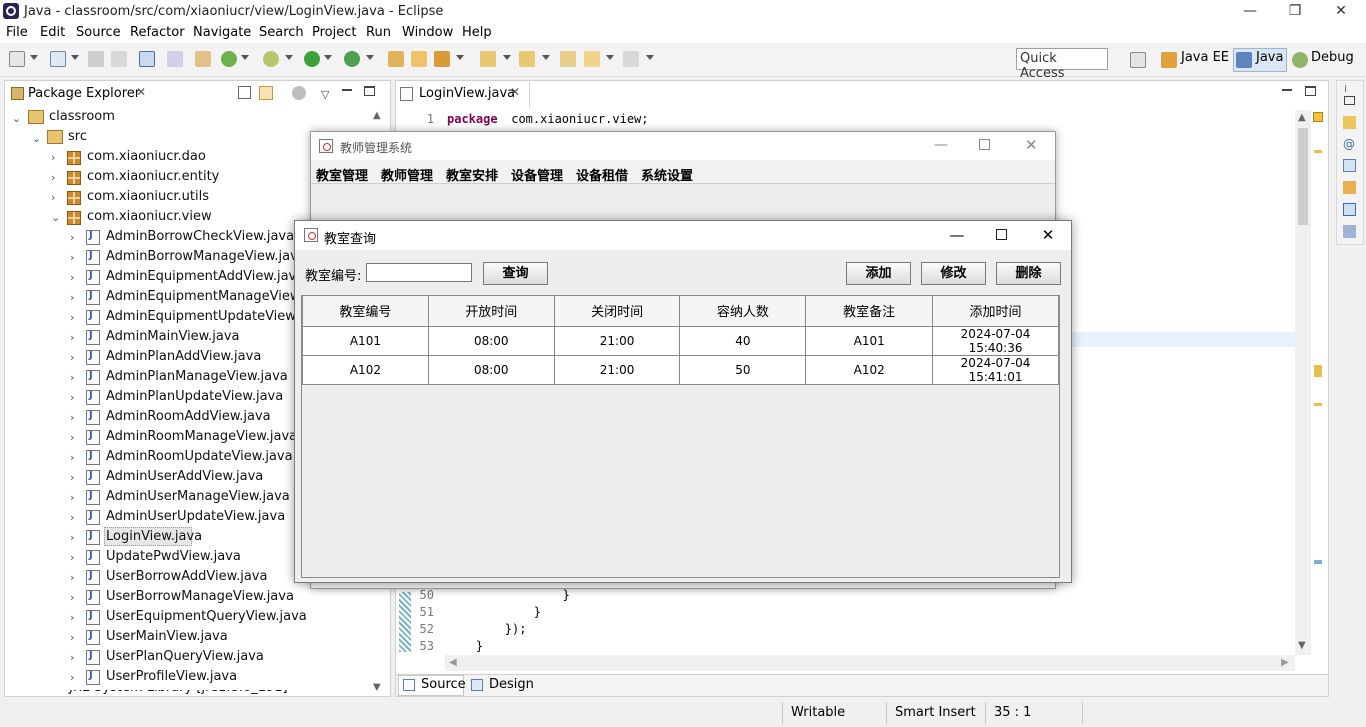 Image resolution: width=1366 pixels, height=727 pixels. What do you see at coordinates (1349, 231) in the screenshot?
I see `progress-view-icon` at bounding box center [1349, 231].